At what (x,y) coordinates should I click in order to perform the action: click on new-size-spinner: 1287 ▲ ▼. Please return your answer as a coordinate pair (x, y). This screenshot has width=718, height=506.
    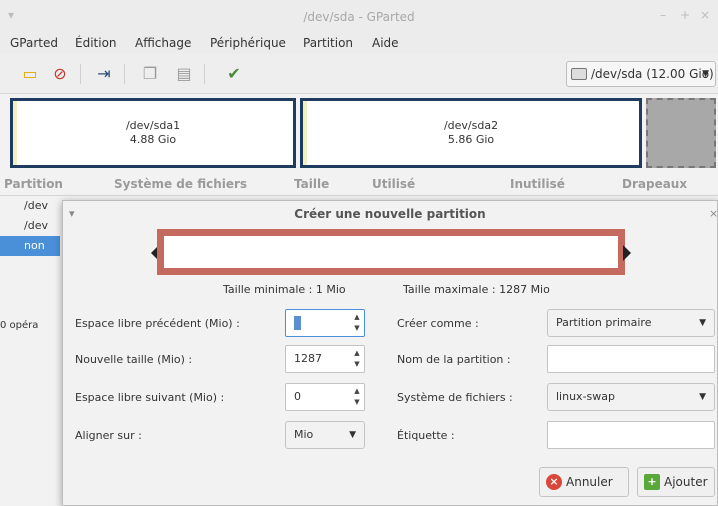
    Looking at the image, I should click on (325, 359).